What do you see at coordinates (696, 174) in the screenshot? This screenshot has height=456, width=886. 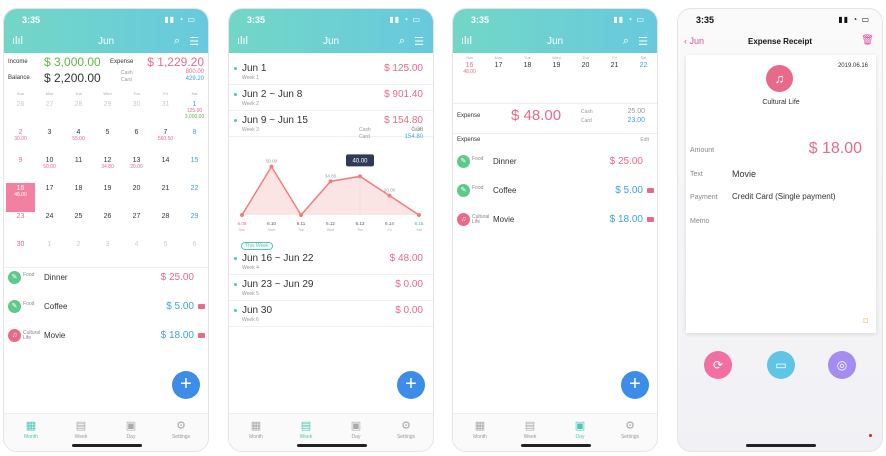 I see `text-label: Text` at bounding box center [696, 174].